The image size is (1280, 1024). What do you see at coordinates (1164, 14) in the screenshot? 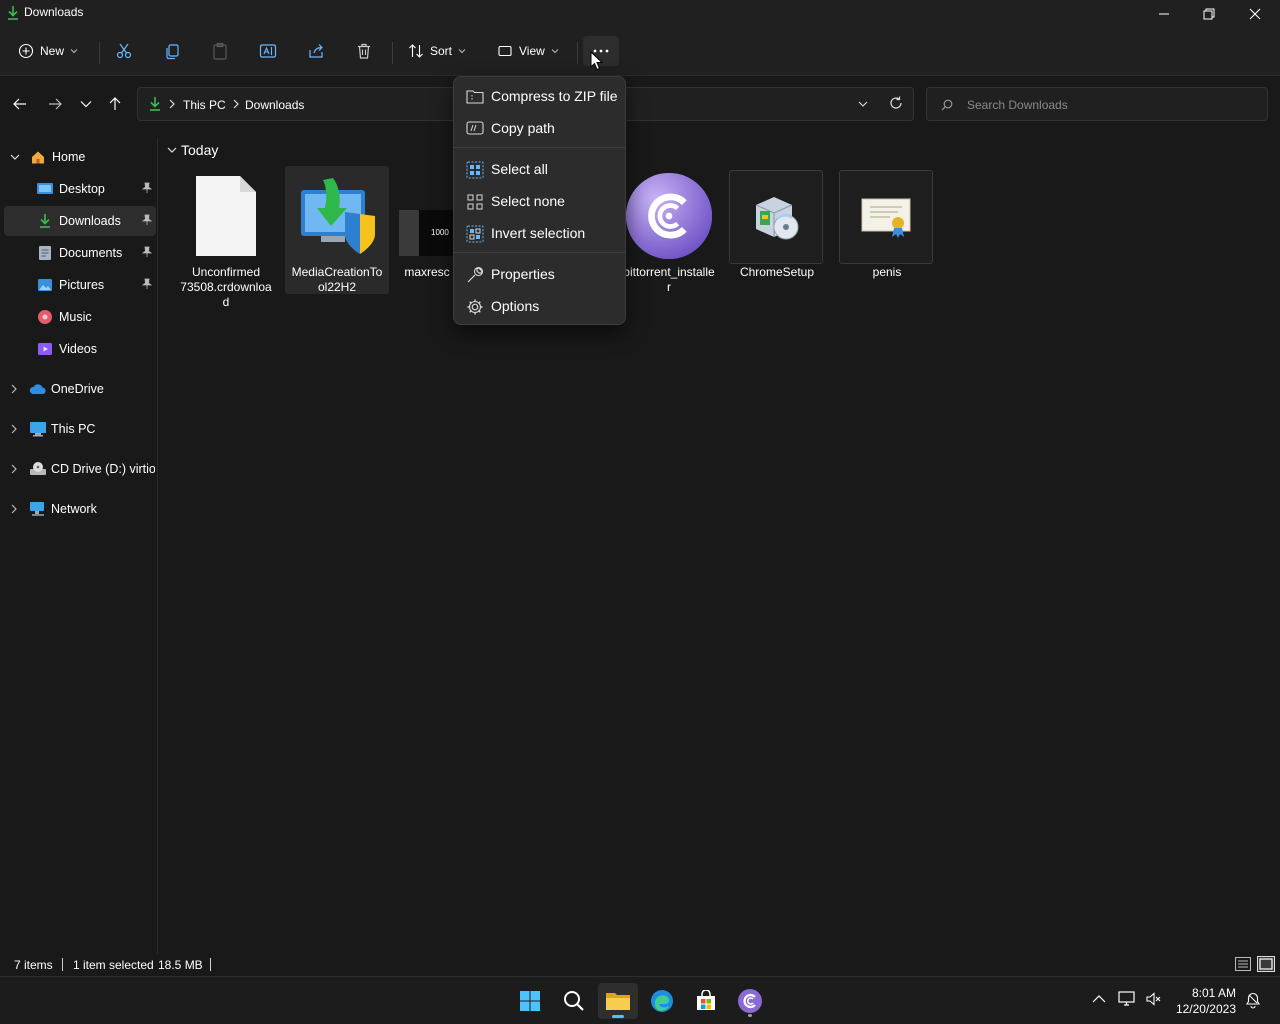
I see `minimize-button` at bounding box center [1164, 14].